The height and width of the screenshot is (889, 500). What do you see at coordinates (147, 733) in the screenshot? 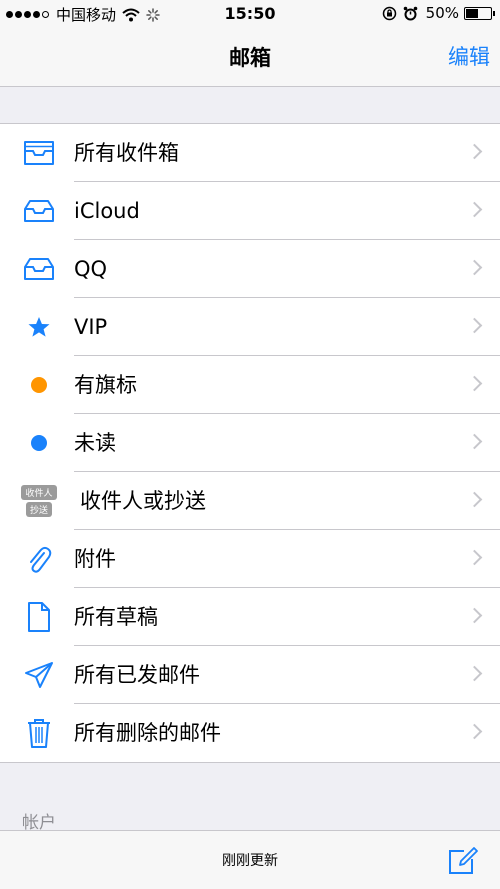
I see `mailbox-label: 所有删除的邮件` at bounding box center [147, 733].